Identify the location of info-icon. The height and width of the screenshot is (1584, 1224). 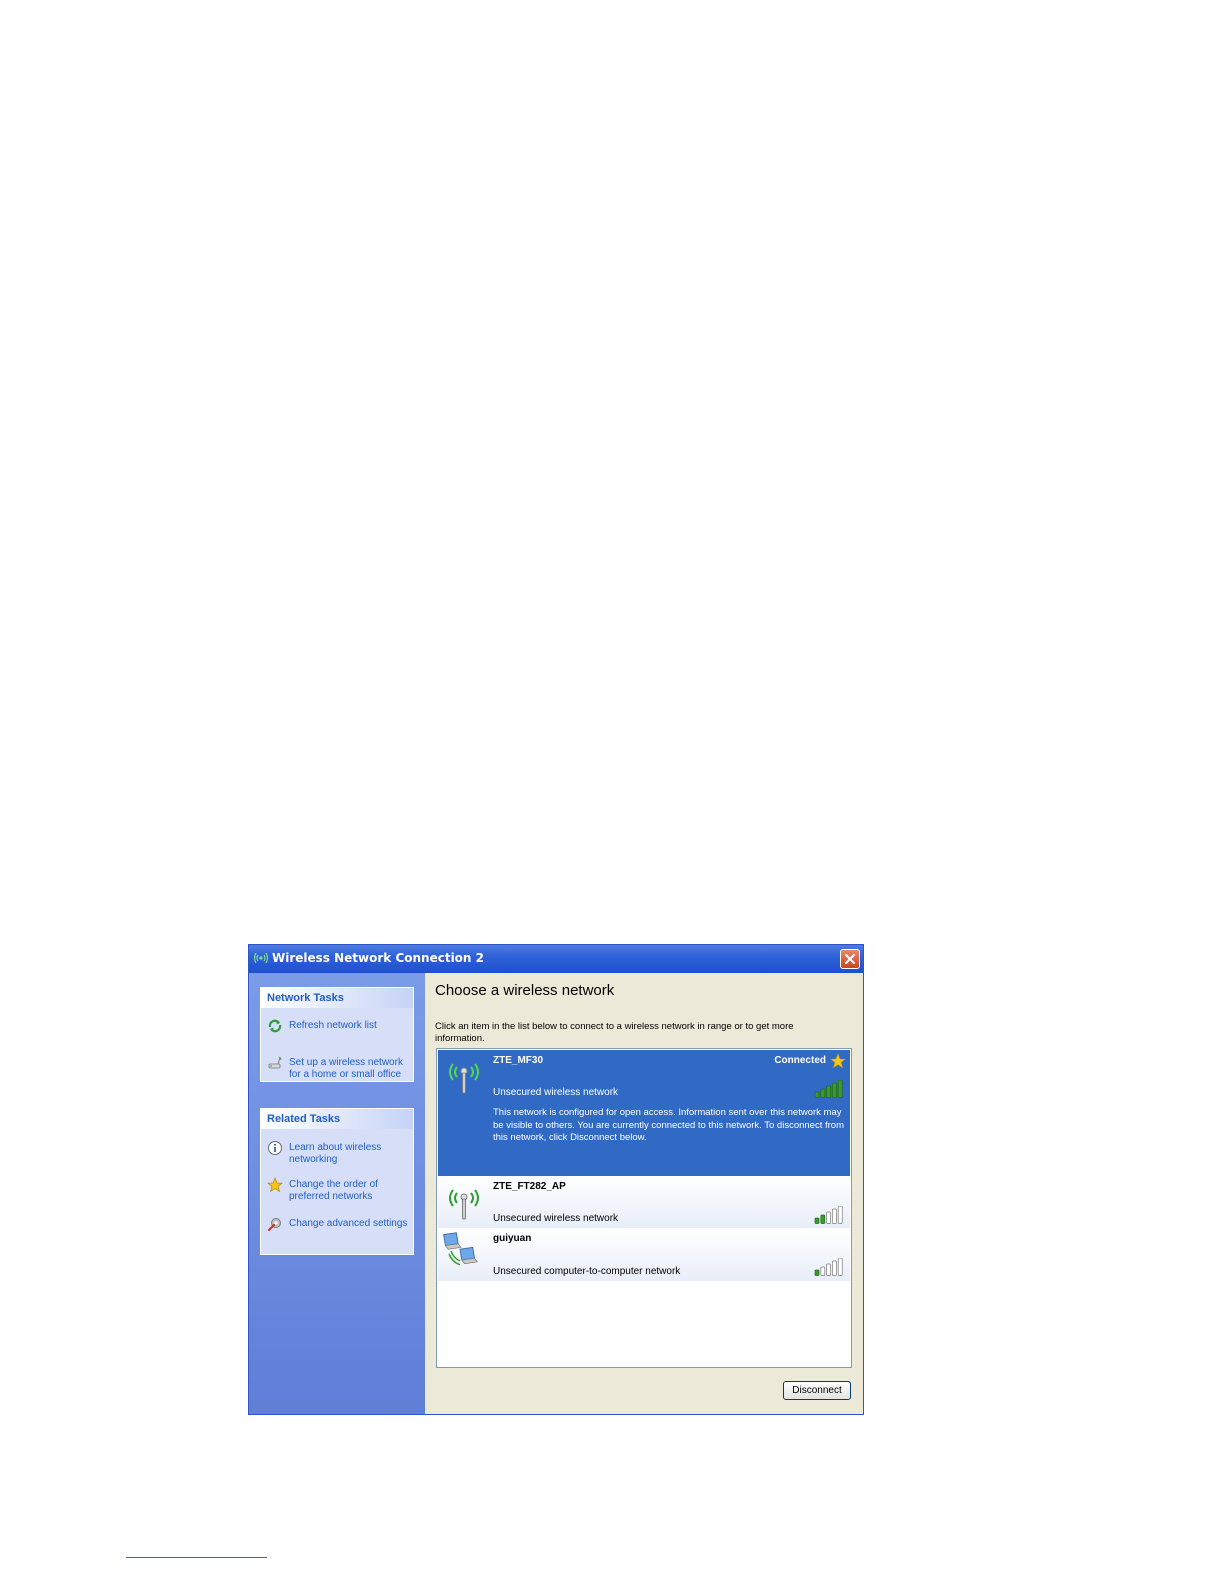
(275, 1148).